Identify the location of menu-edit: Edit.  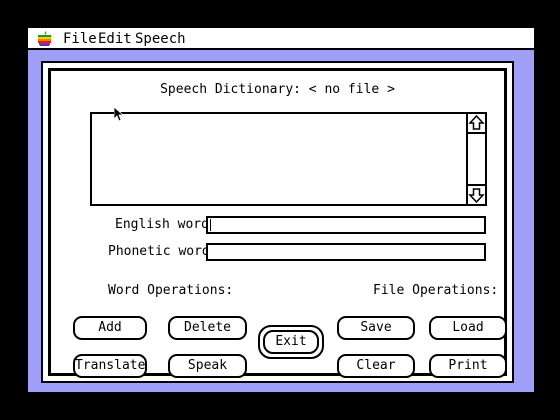
(115, 39).